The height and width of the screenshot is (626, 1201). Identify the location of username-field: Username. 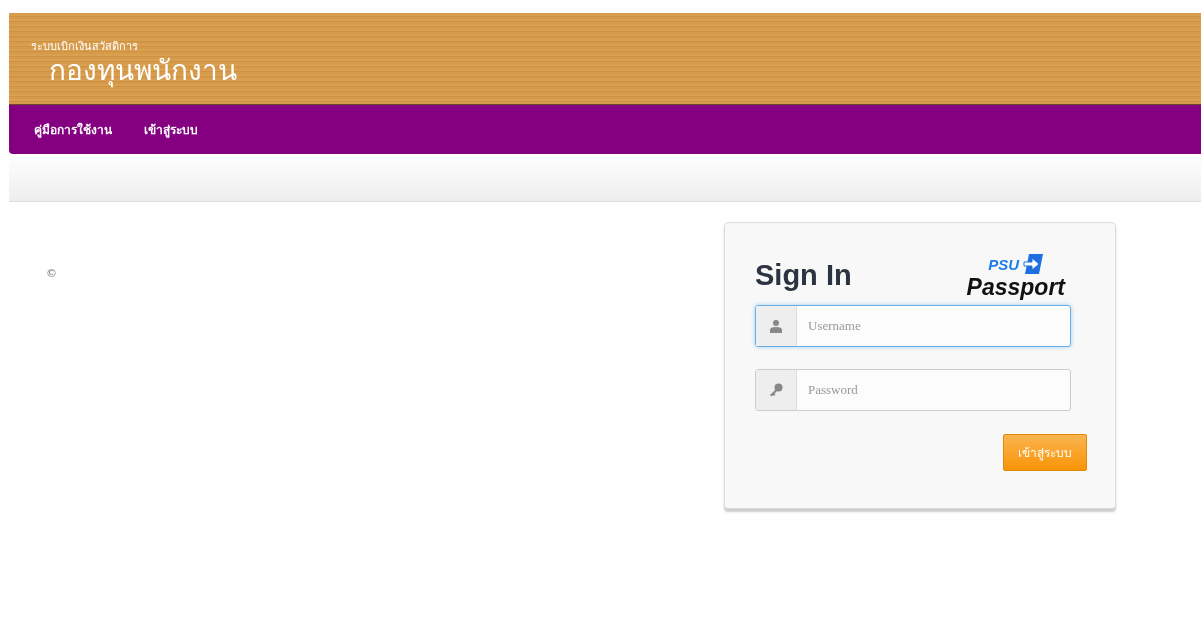
(913, 326).